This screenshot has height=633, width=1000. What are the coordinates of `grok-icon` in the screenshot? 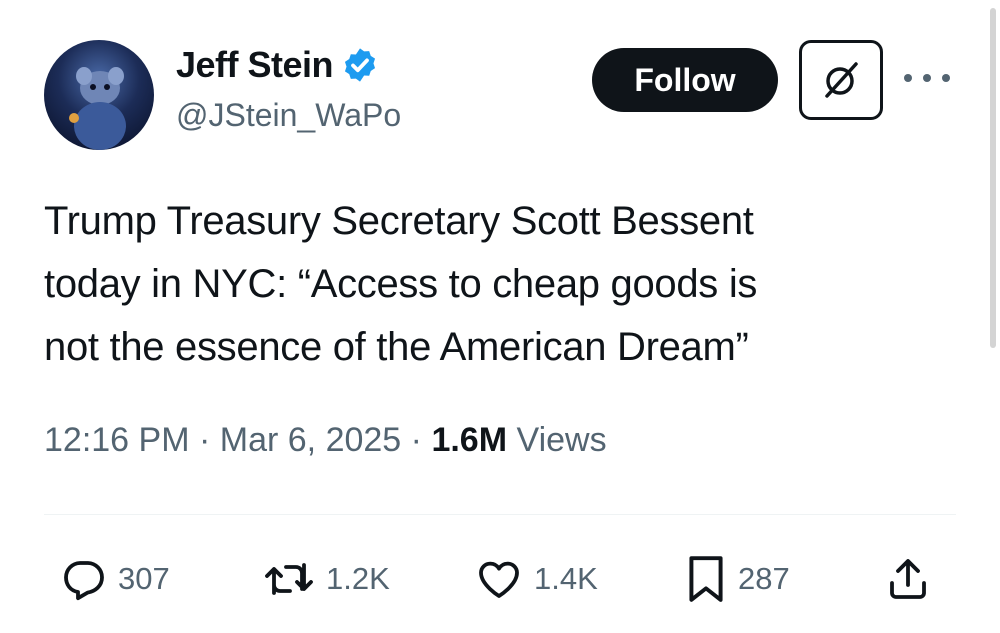 It's located at (841, 80).